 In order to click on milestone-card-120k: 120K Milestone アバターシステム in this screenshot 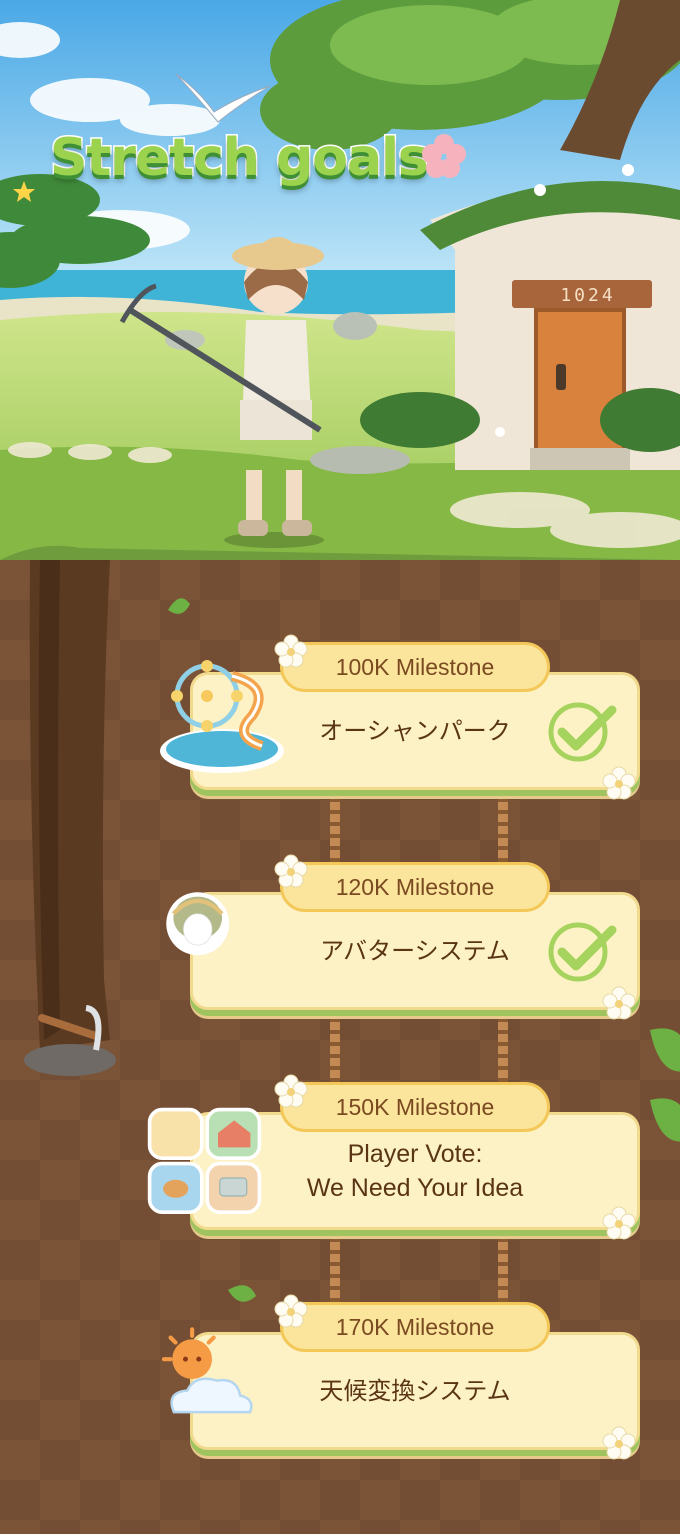, I will do `click(403, 937)`.